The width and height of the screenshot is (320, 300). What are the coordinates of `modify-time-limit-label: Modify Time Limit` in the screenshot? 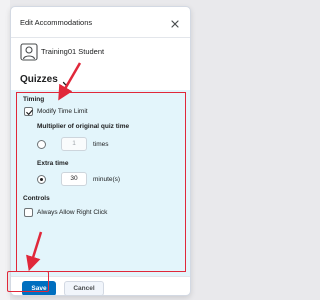 It's located at (62, 111).